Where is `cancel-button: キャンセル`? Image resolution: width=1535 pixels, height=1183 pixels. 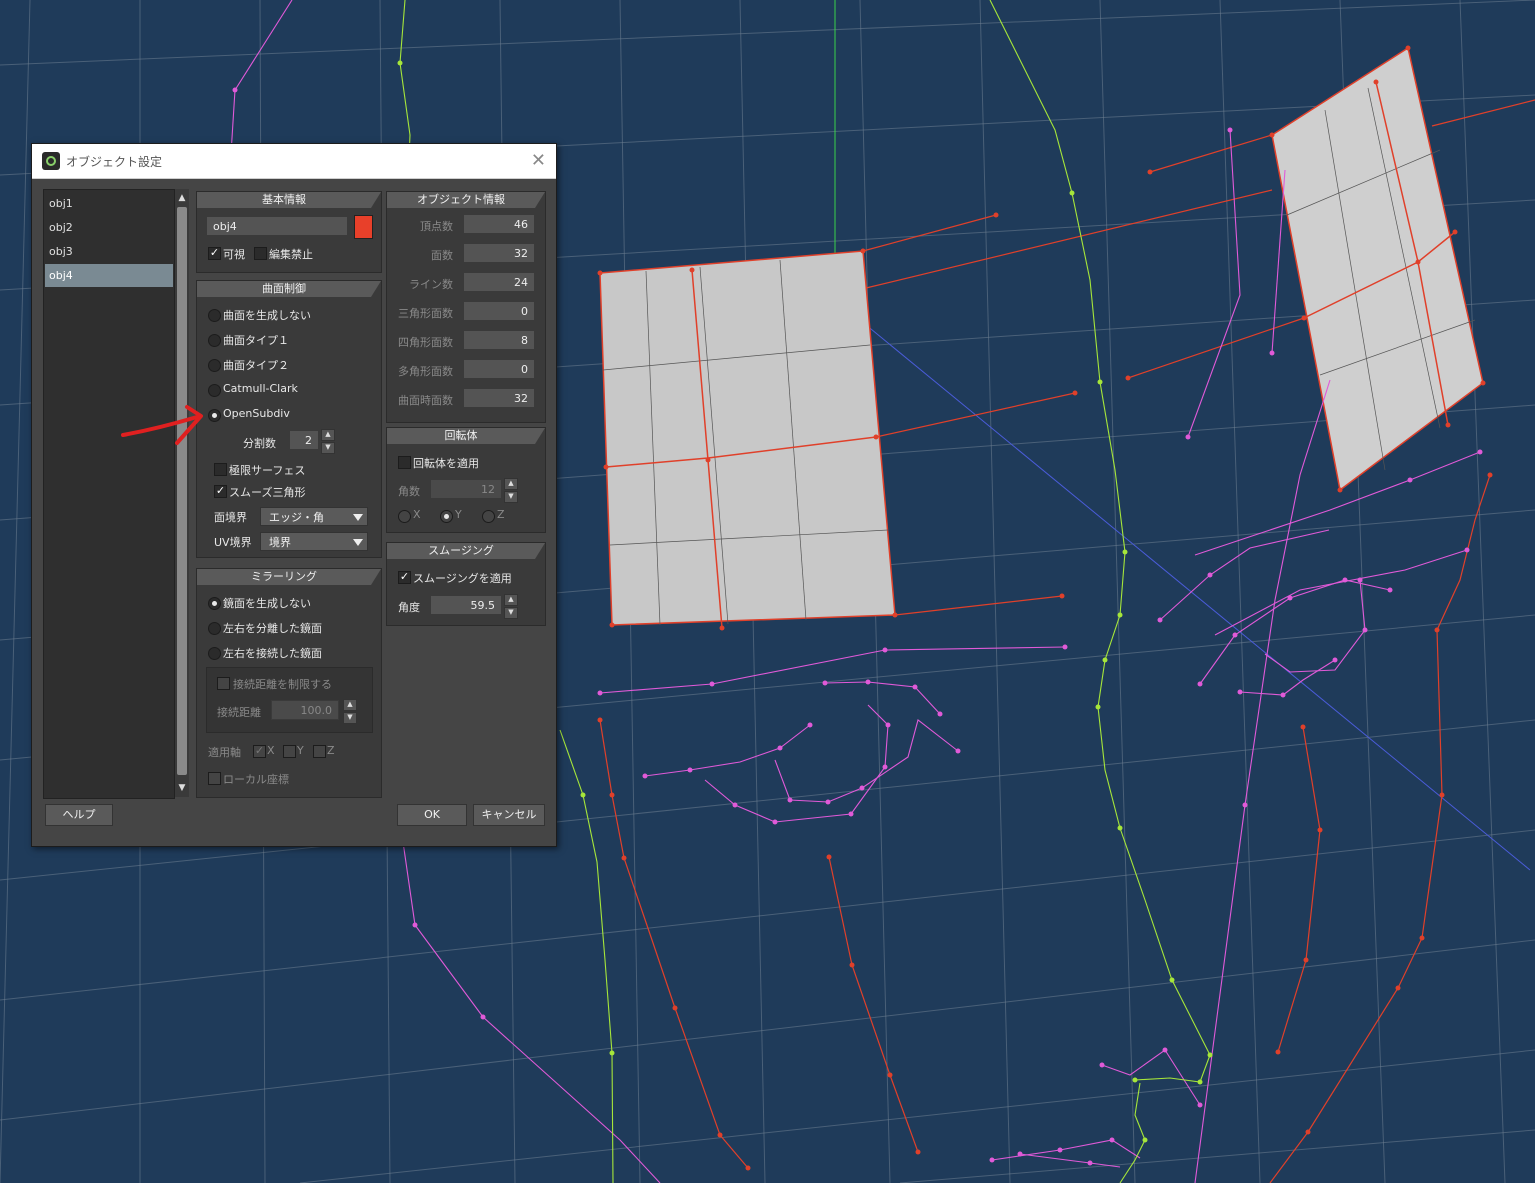 cancel-button: キャンセル is located at coordinates (509, 815).